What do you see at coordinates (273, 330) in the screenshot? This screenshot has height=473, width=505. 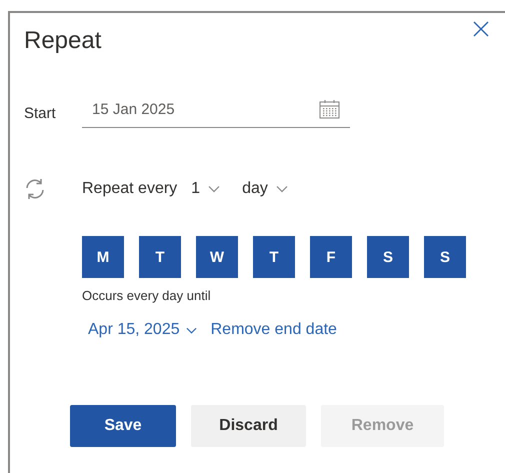 I see `remove-end-date-link: Remove end date` at bounding box center [273, 330].